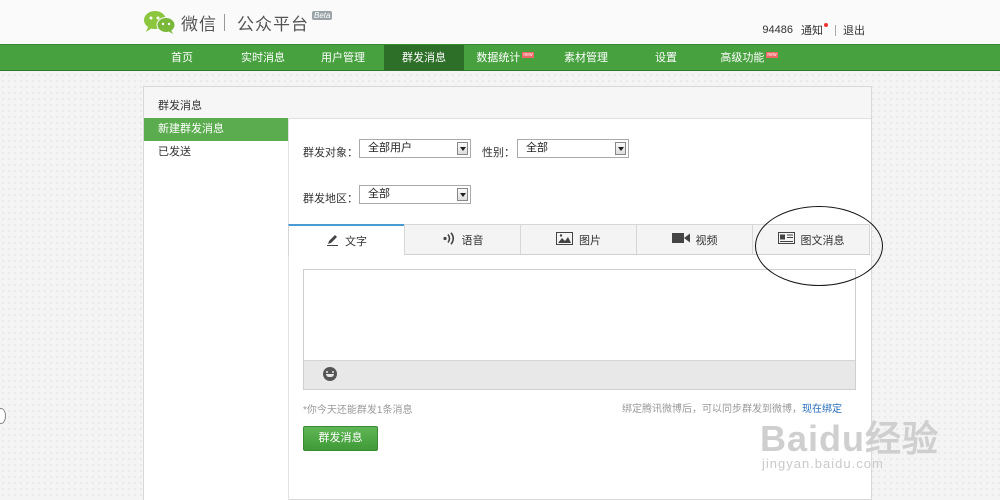  I want to click on notify-dot-icon, so click(826, 25).